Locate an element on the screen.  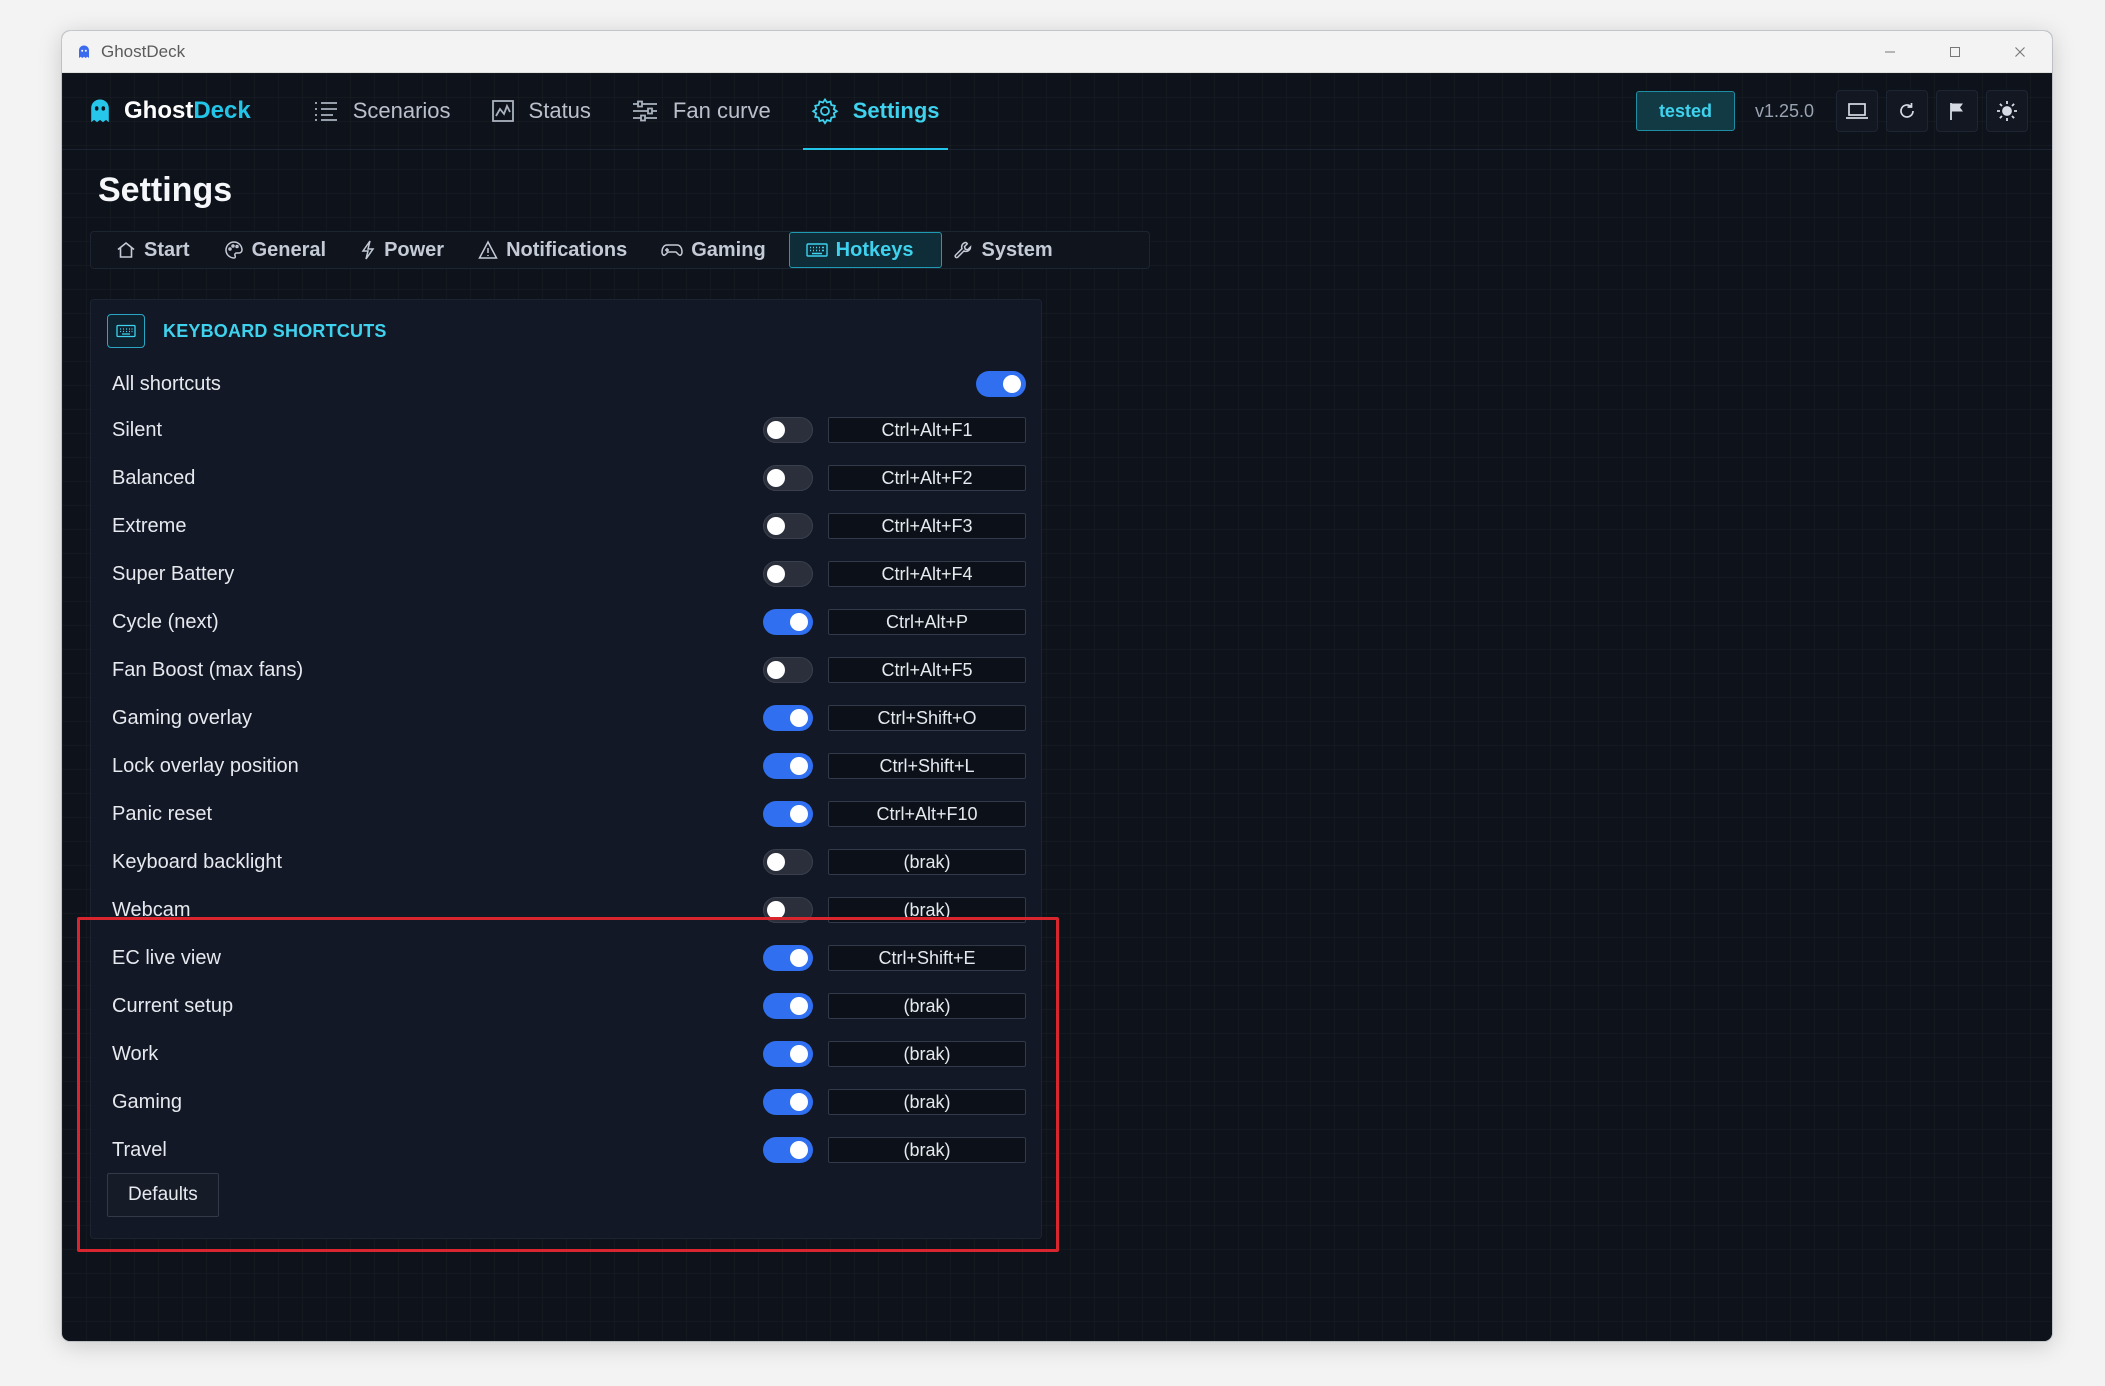
shortcut-row: Gaming (brak) is located at coordinates (566, 1102).